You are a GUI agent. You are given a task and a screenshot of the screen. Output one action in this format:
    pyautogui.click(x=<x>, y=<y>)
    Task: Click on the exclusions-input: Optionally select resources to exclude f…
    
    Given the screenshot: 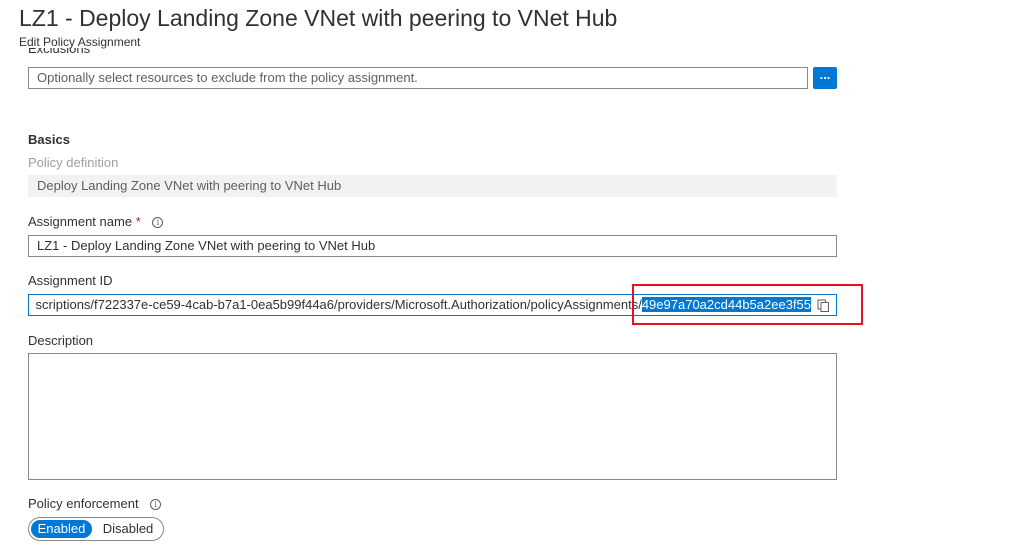 What is the action you would take?
    pyautogui.click(x=418, y=78)
    